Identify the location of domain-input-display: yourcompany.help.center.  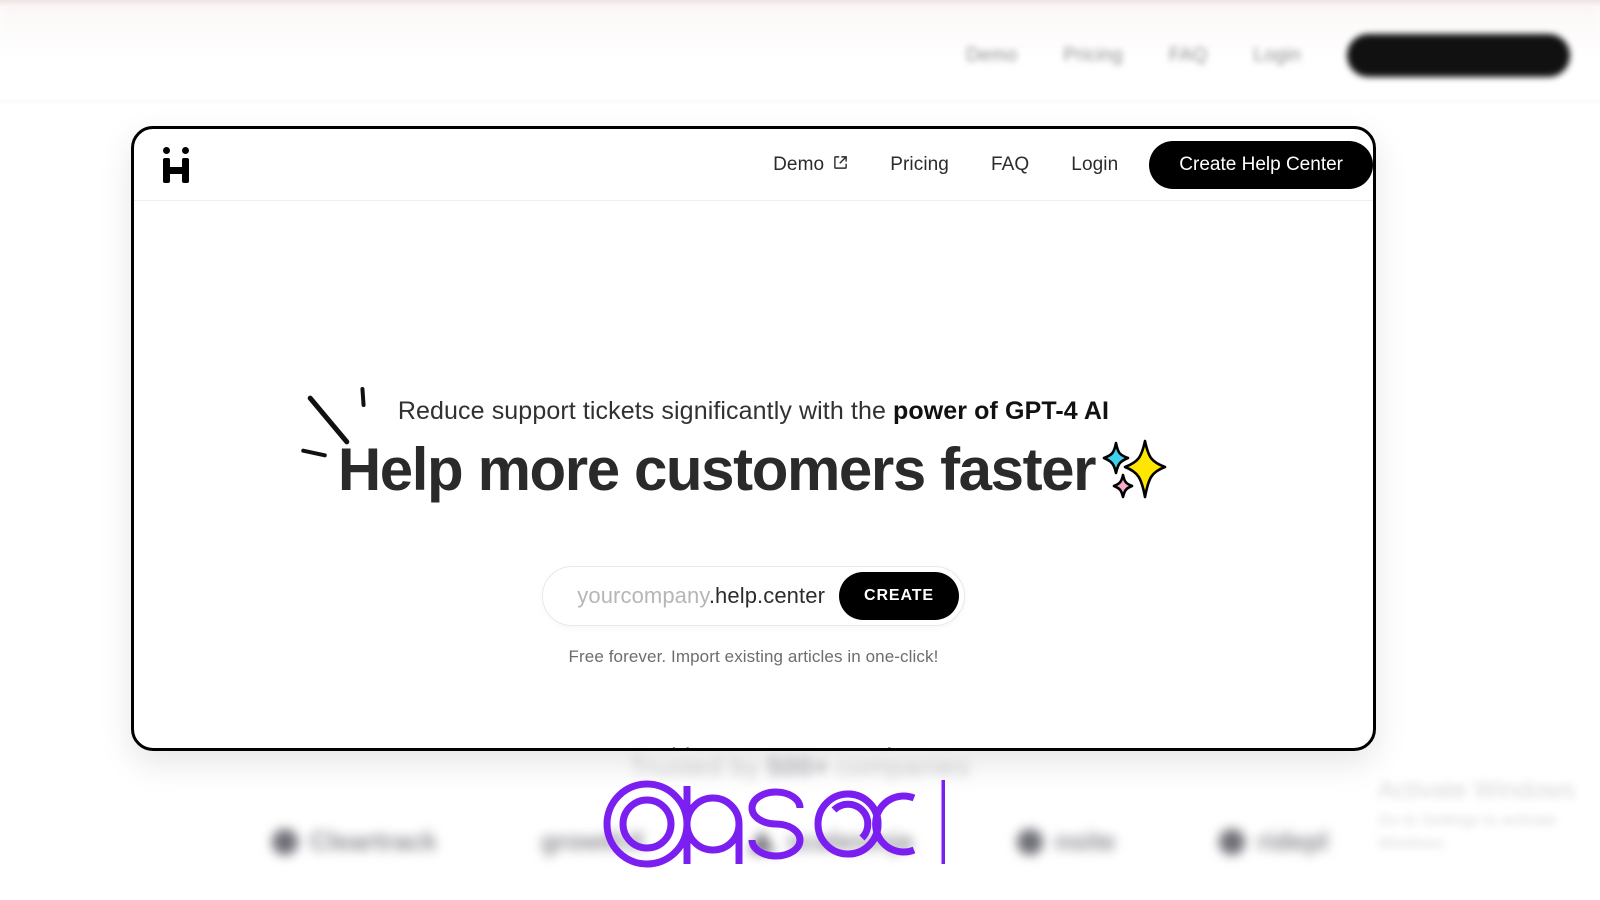
(701, 596).